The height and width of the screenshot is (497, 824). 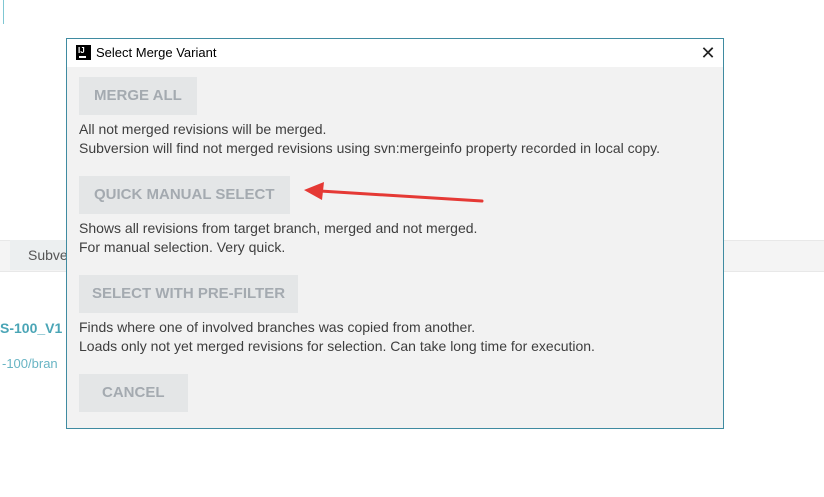 What do you see at coordinates (314, 191) in the screenshot?
I see `arrow-head` at bounding box center [314, 191].